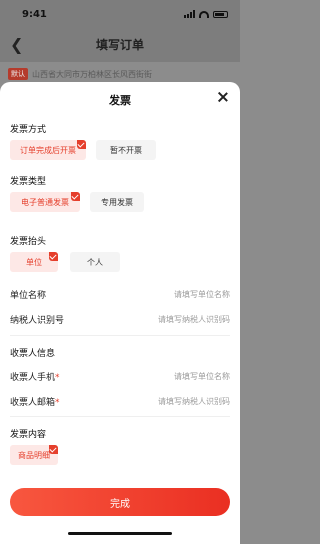 This screenshot has height=544, width=320. What do you see at coordinates (37, 320) in the screenshot?
I see `tax-id-label: 纳税人识别号` at bounding box center [37, 320].